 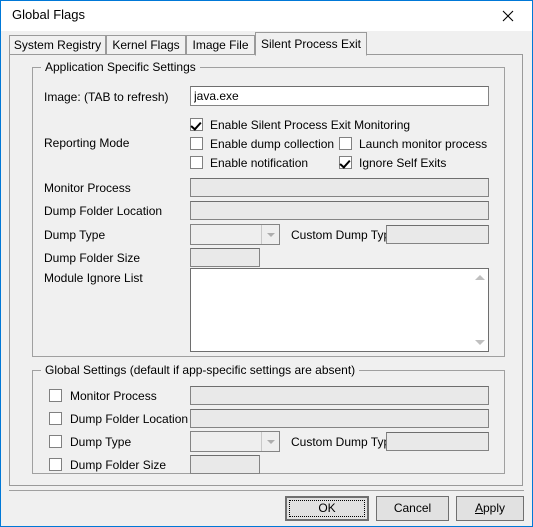 I want to click on global-dump-folder-location-input, so click(x=339, y=418).